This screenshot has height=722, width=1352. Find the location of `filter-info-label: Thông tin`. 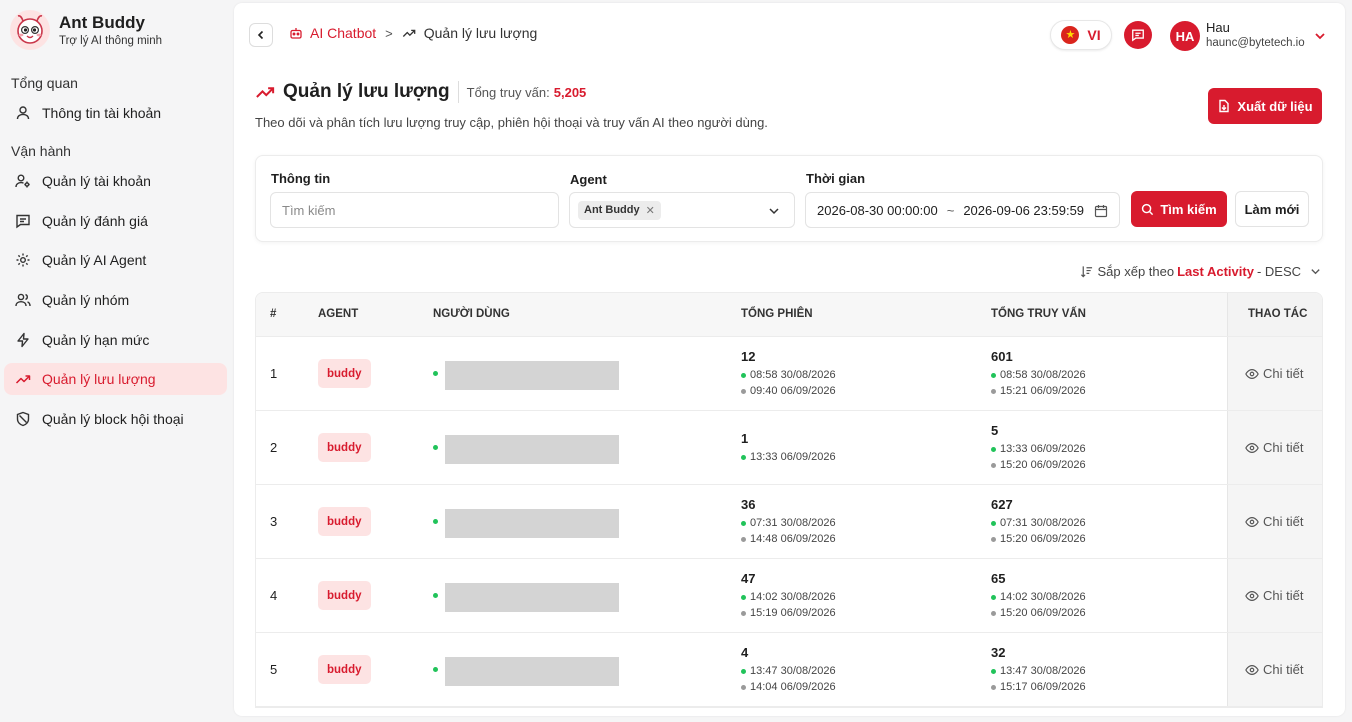

filter-info-label: Thông tin is located at coordinates (301, 178).